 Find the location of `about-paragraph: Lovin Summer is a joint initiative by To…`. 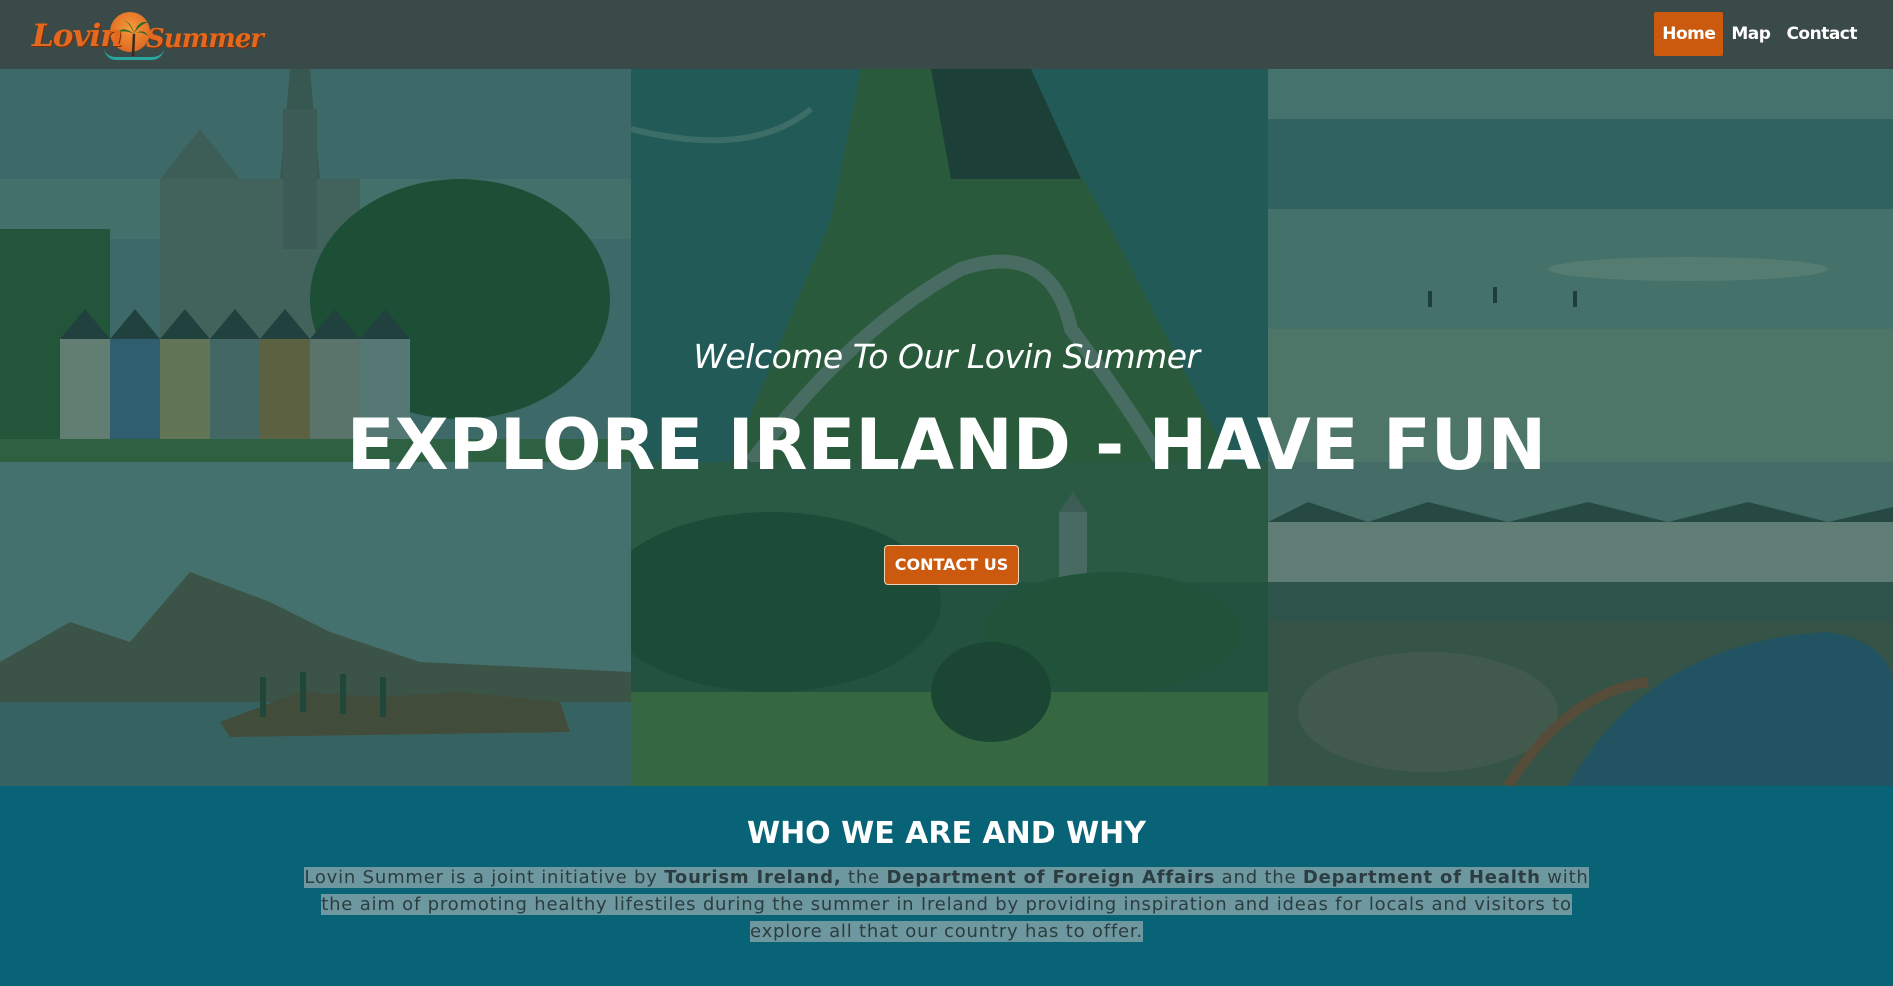

about-paragraph: Lovin Summer is a joint initiative by To… is located at coordinates (946, 904).